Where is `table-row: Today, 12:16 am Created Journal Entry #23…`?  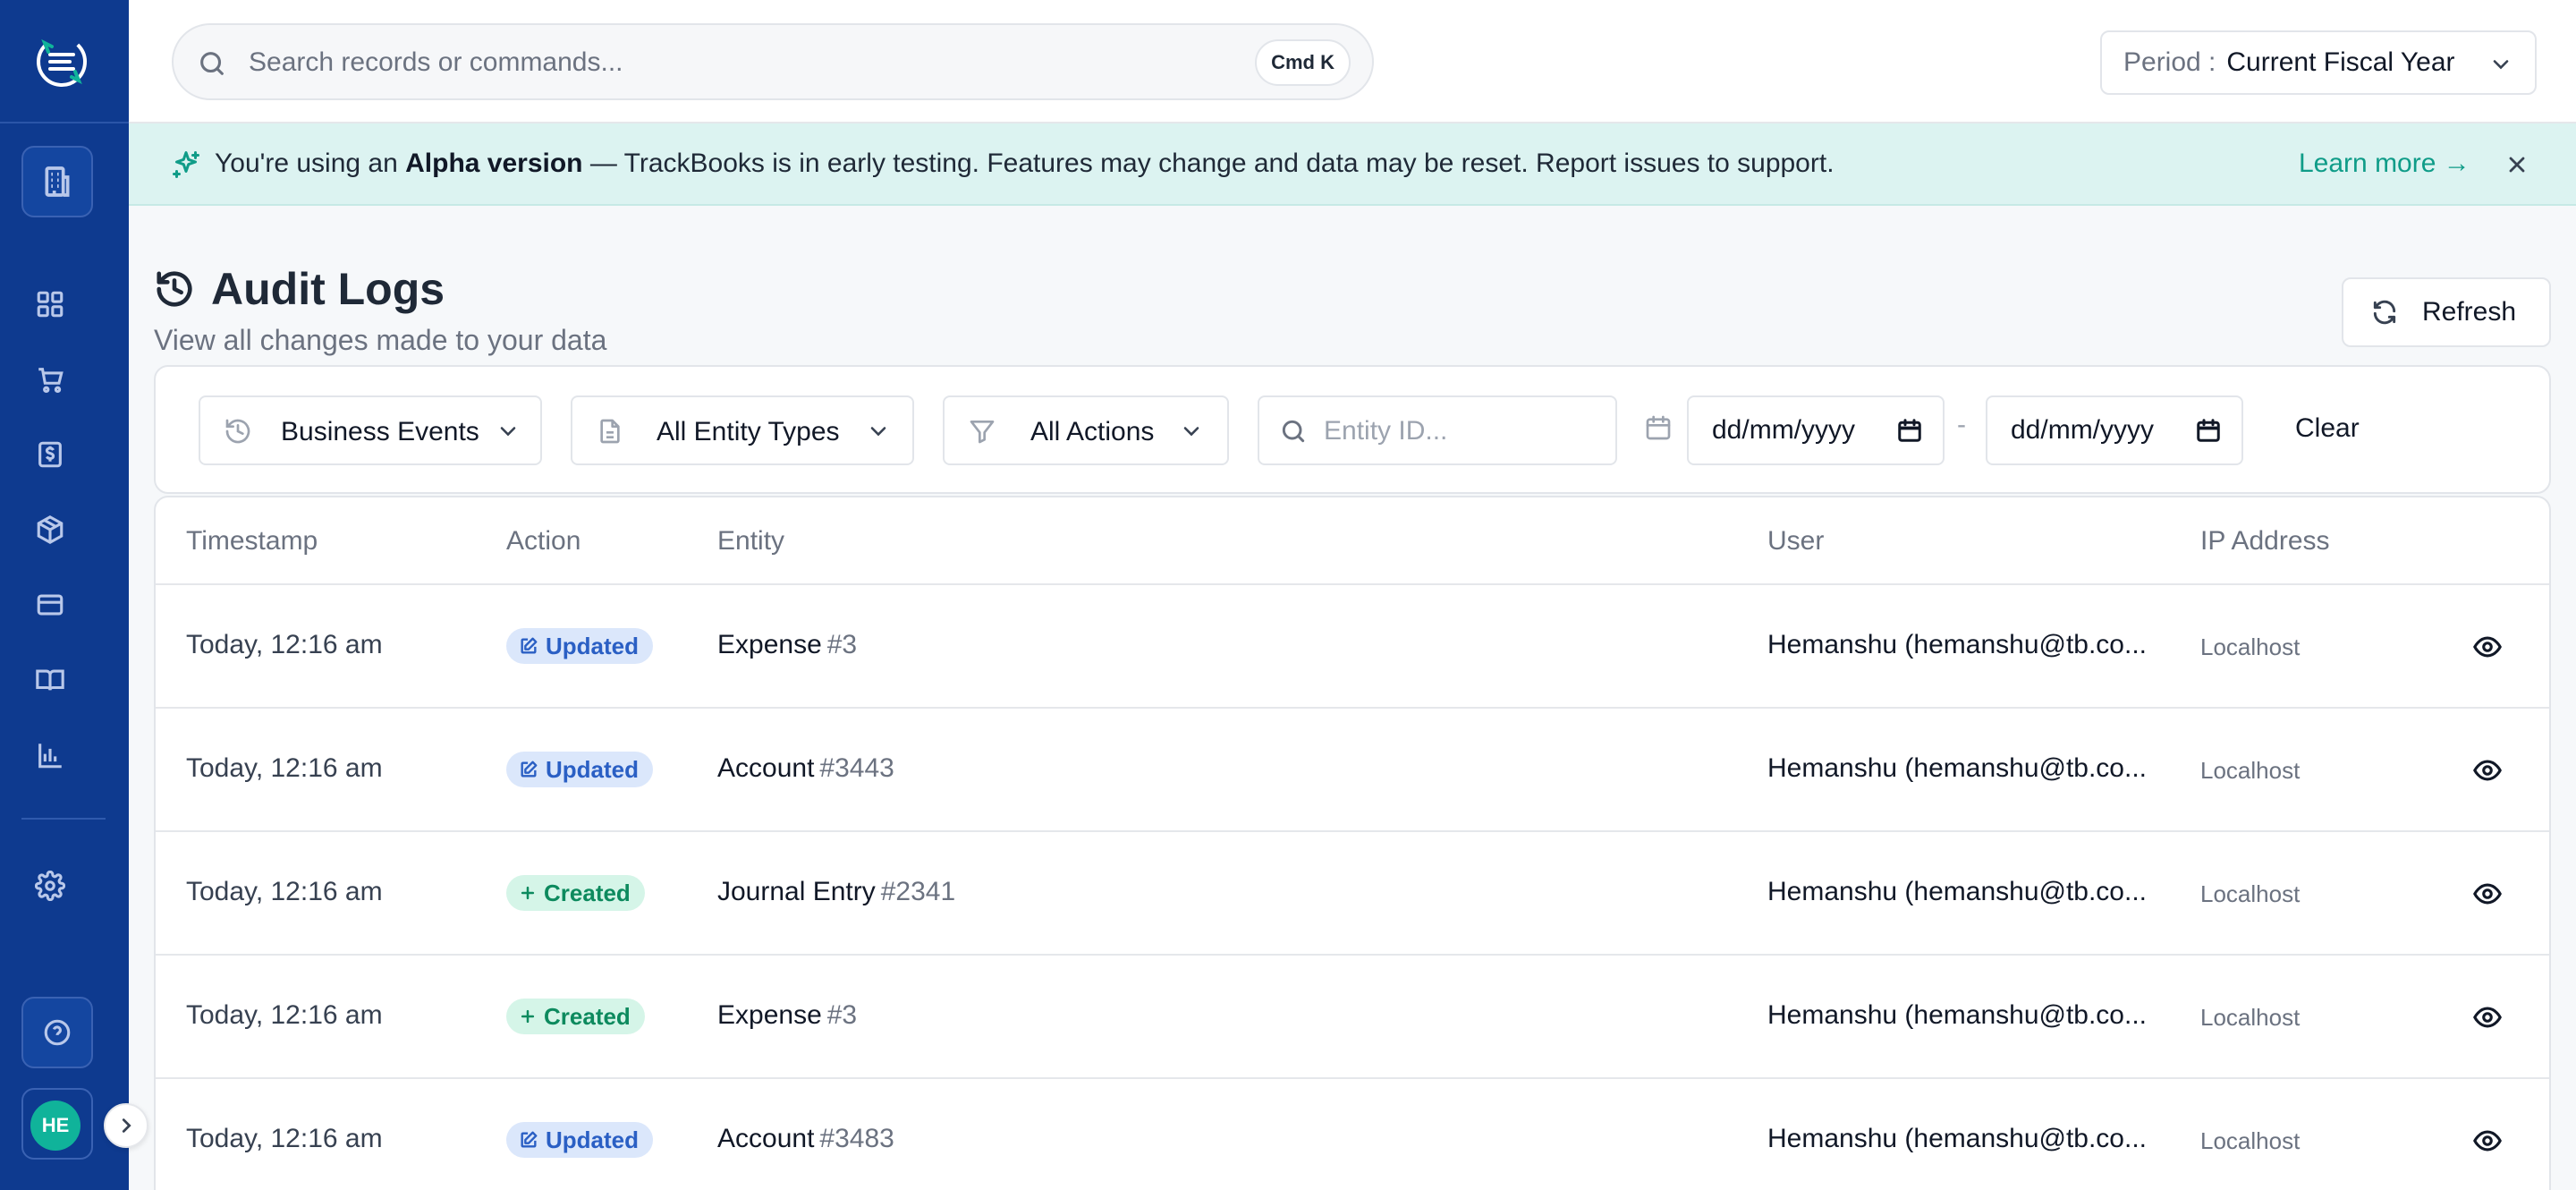 table-row: Today, 12:16 am Created Journal Entry #23… is located at coordinates (1352, 894).